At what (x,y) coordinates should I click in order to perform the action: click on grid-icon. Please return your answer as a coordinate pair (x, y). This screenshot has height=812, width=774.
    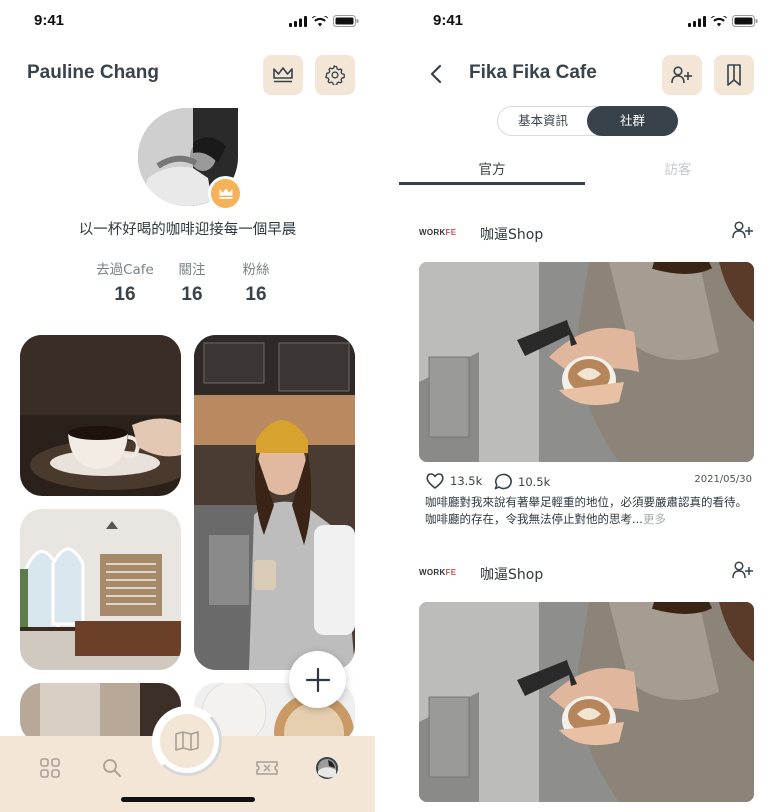
    Looking at the image, I should click on (50, 768).